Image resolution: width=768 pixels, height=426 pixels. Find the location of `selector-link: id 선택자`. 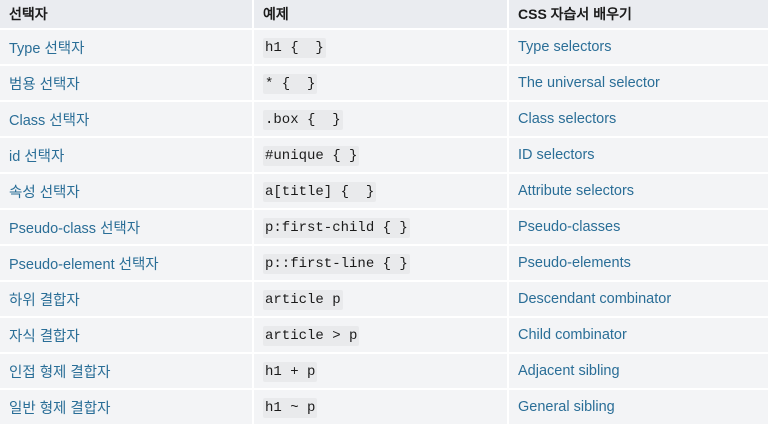

selector-link: id 선택자 is located at coordinates (36, 157).